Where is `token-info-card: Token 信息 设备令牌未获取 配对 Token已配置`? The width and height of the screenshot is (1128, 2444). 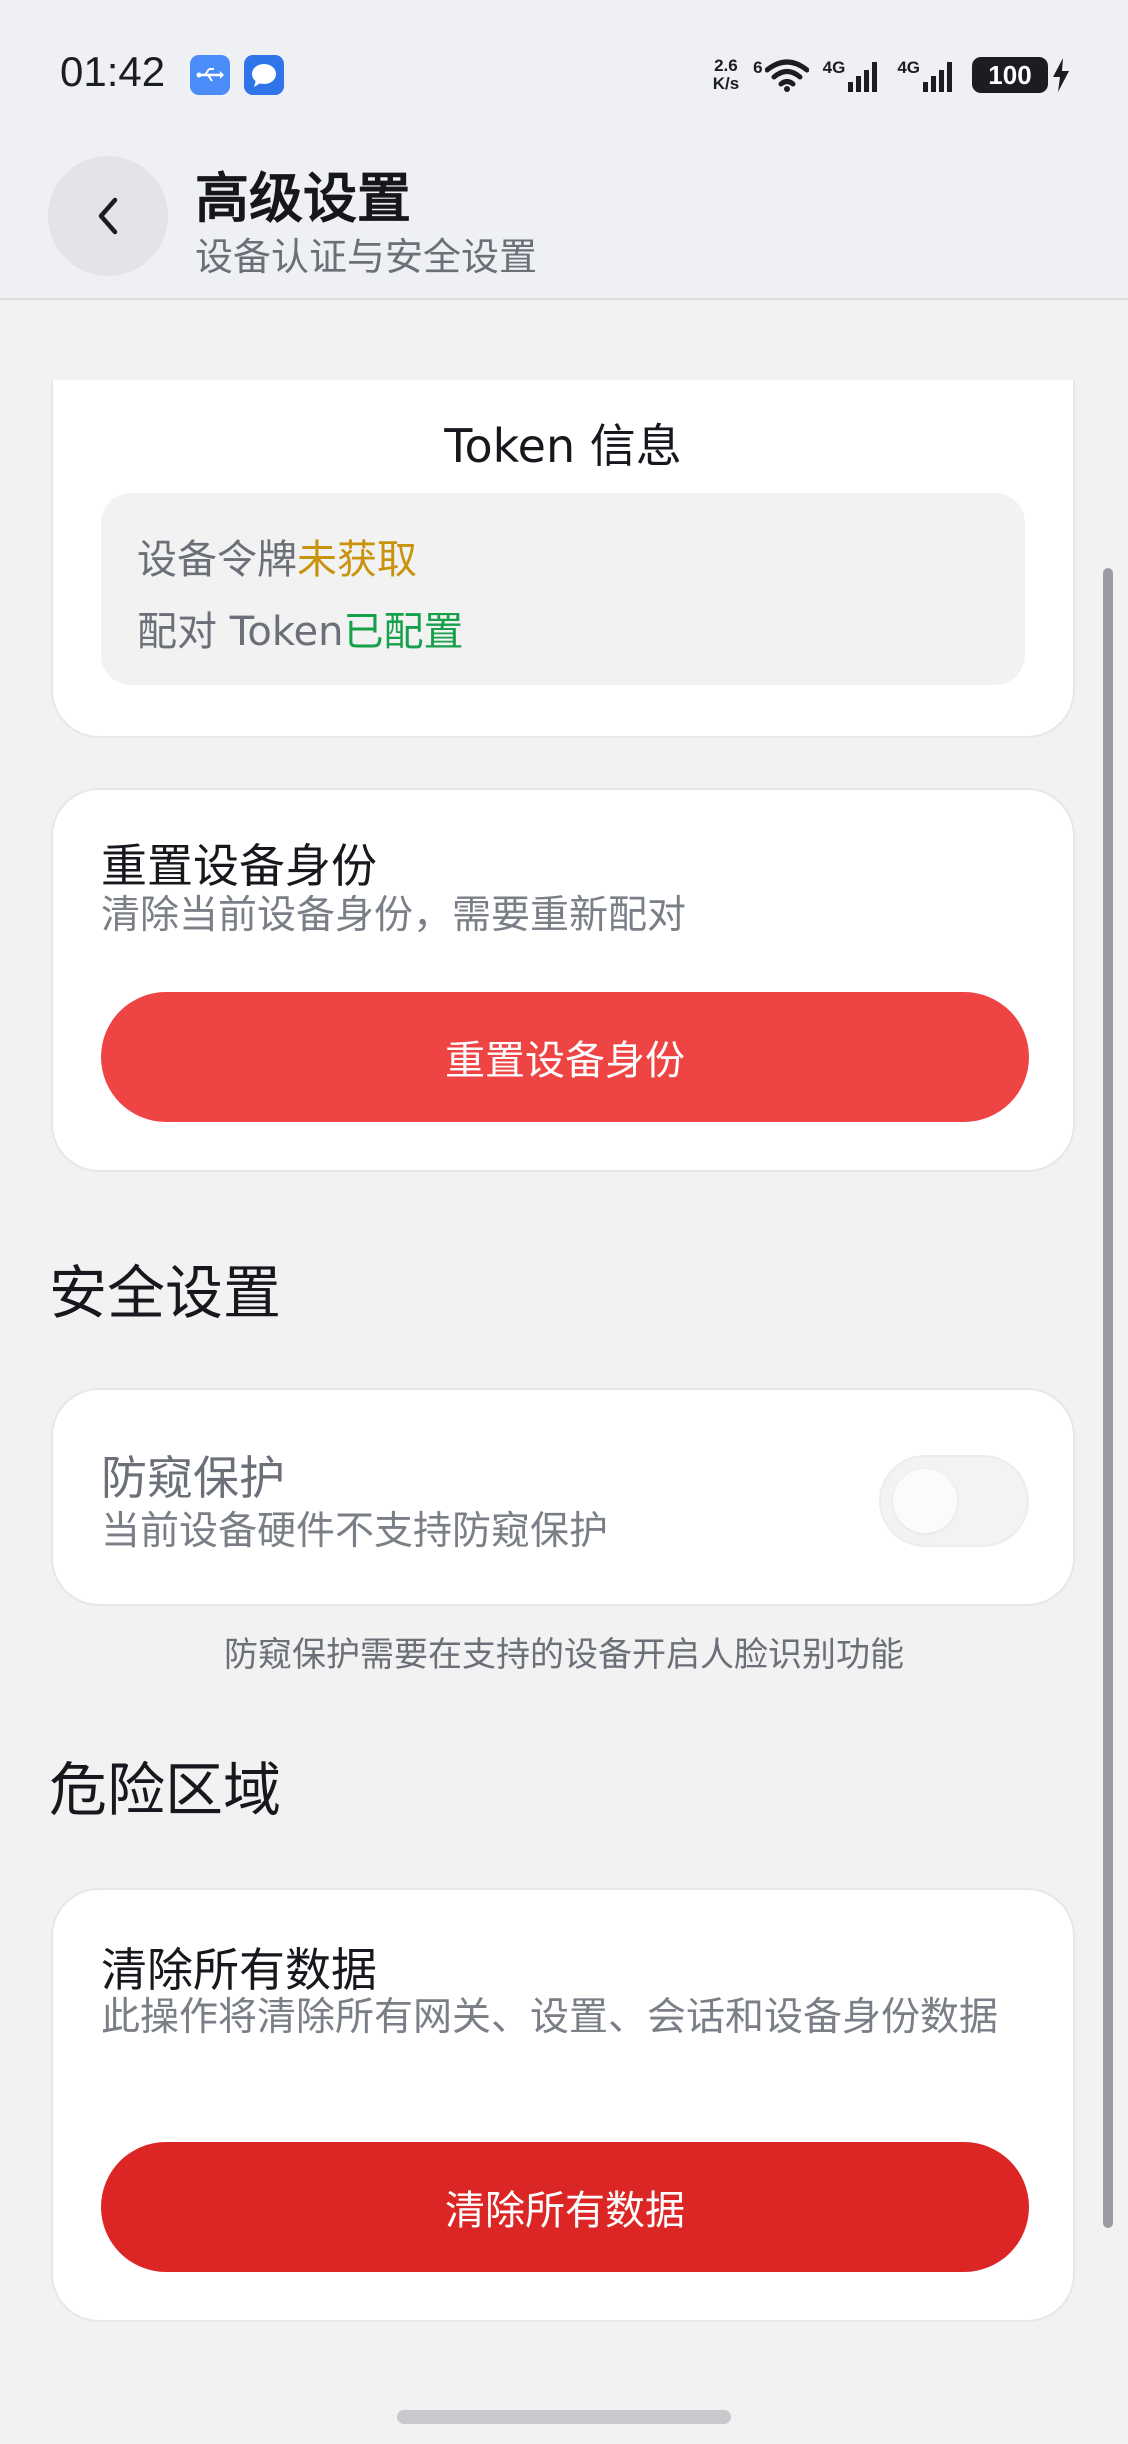 token-info-card: Token 信息 设备令牌未获取 配对 Token已配置 is located at coordinates (563, 559).